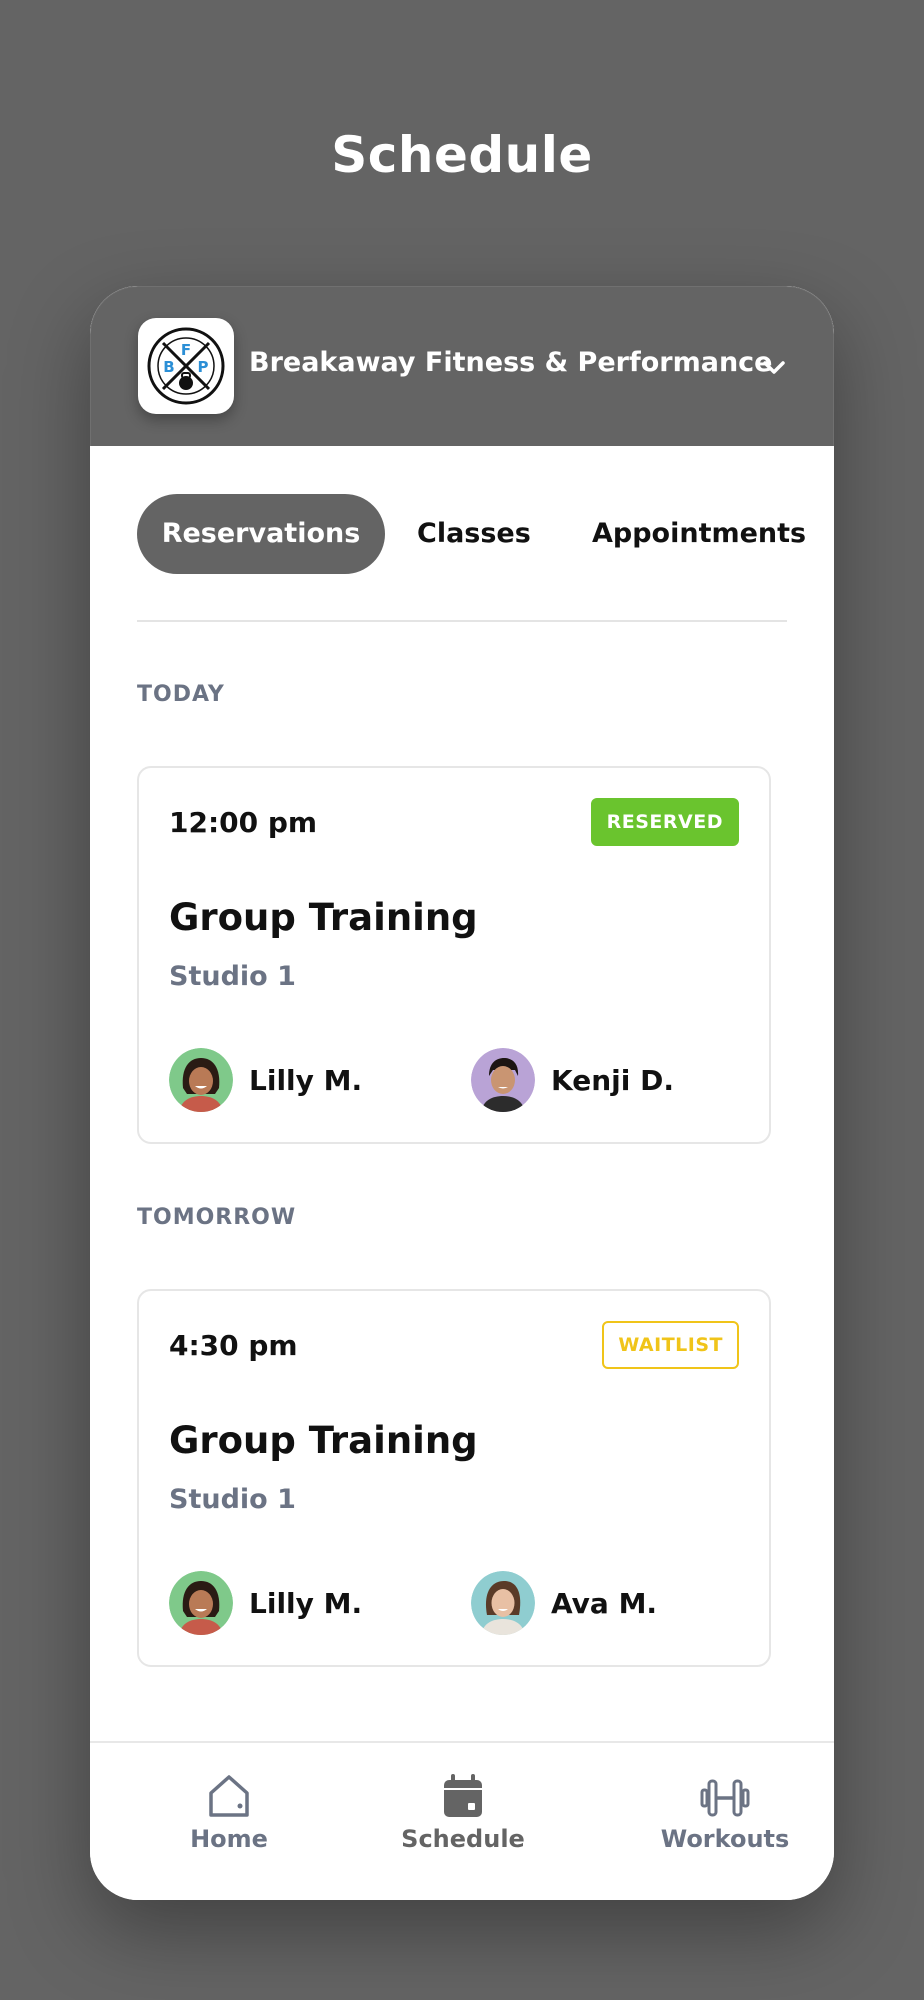  I want to click on nav-label: Schedule, so click(463, 1839).